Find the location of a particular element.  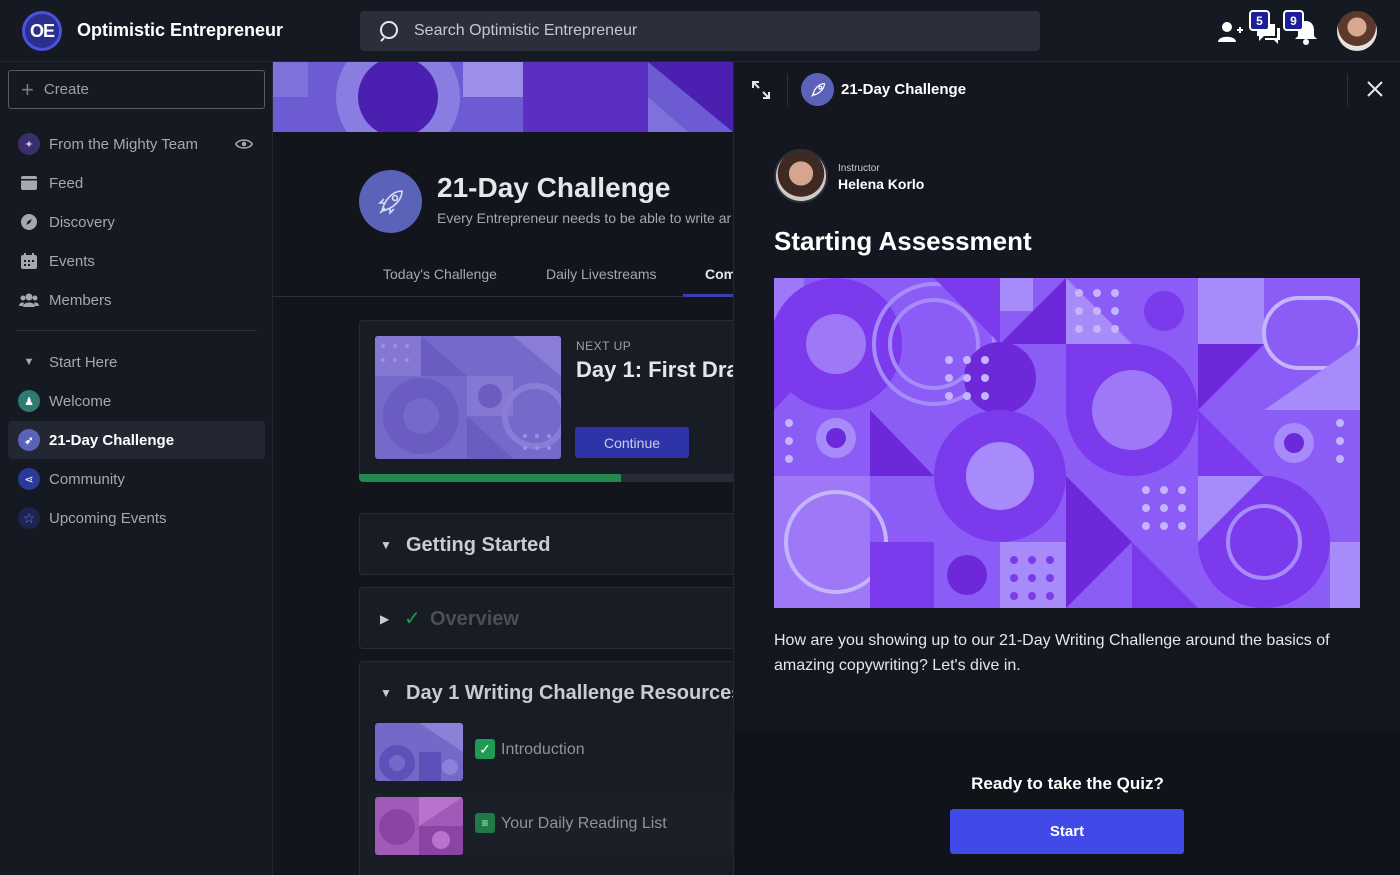

sidebar-item-label: Discovery is located at coordinates (82, 222).